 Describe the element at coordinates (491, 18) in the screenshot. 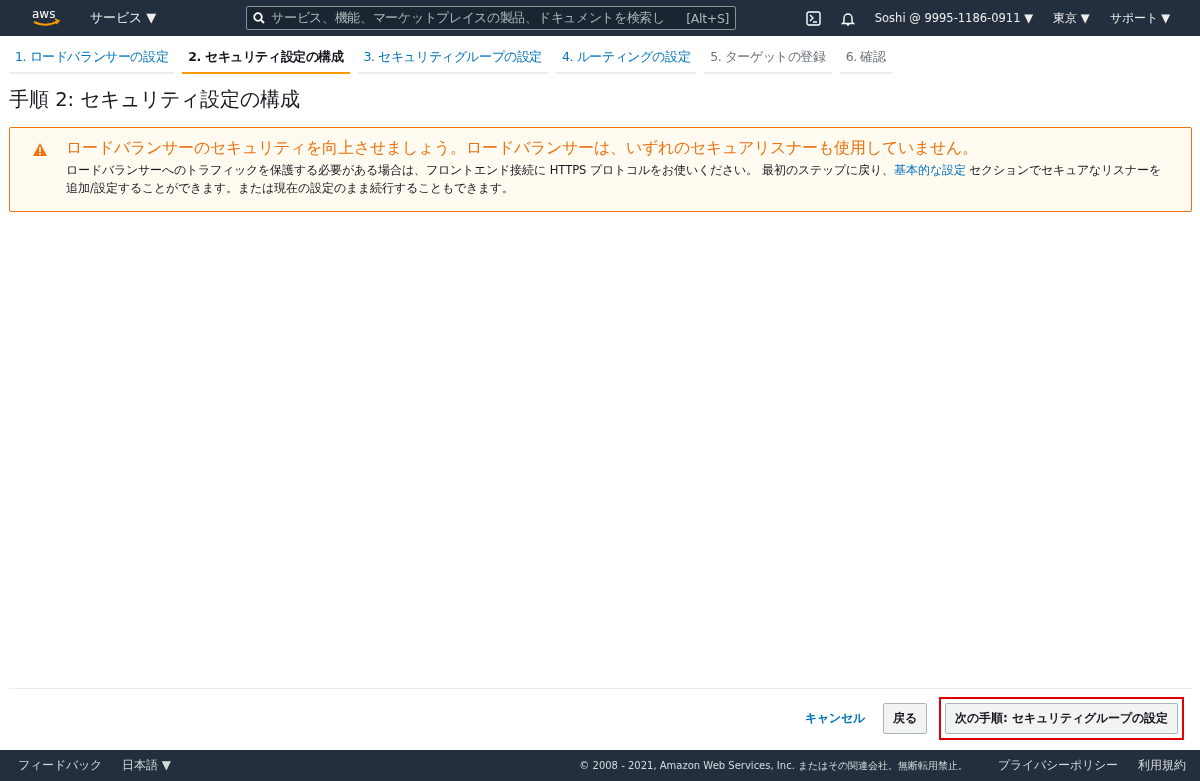

I see `search-field: サービス、機能、マーケットプレイスの製品、ドキュメントを検索し [Alt+S]` at that location.